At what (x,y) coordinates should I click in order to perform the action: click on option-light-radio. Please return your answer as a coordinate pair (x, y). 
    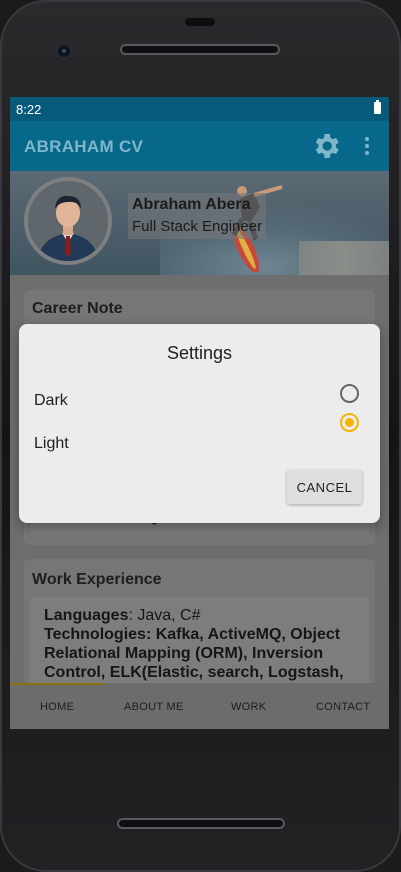
    Looking at the image, I should click on (349, 422).